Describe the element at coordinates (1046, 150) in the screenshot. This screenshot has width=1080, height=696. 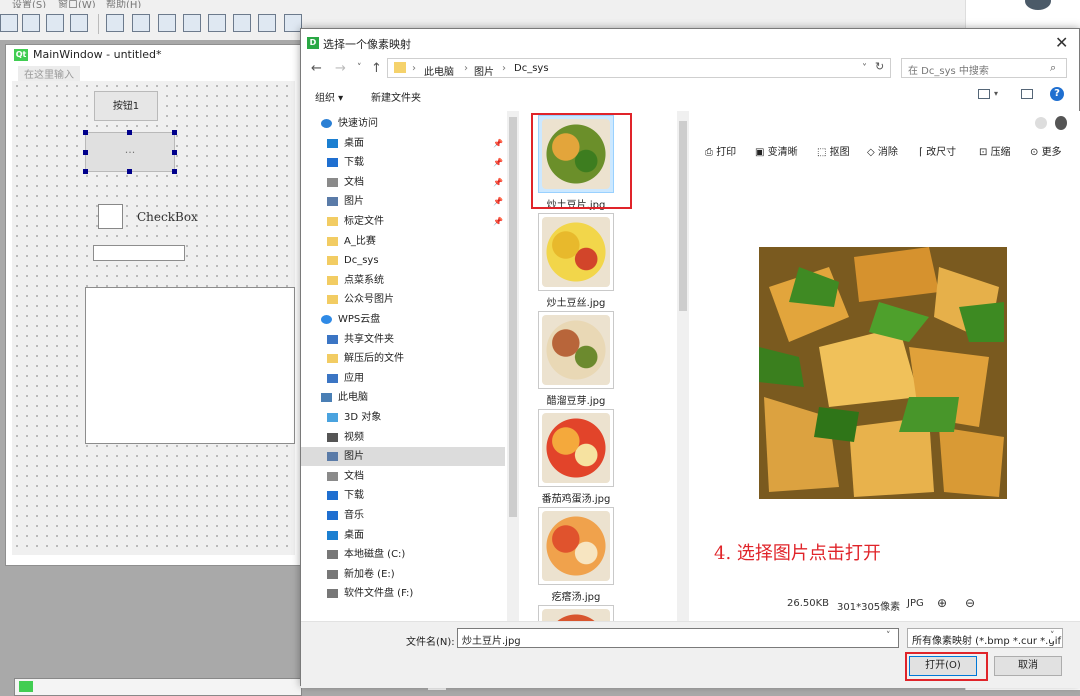
I see `more-tool: ⊙ 更多` at that location.